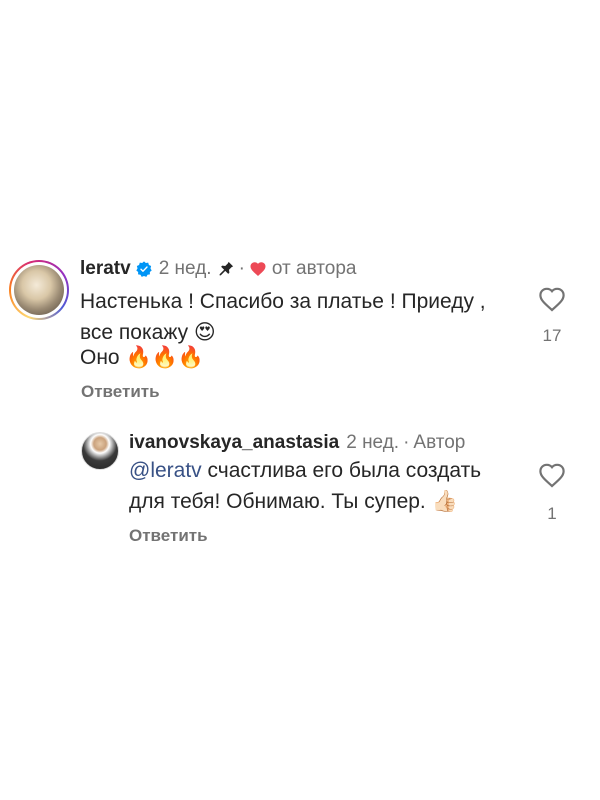 This screenshot has height=800, width=600. Describe the element at coordinates (283, 301) in the screenshot. I see `comment-text-line: Настенька ! Спасибо за платье ! Приеду ,` at that location.